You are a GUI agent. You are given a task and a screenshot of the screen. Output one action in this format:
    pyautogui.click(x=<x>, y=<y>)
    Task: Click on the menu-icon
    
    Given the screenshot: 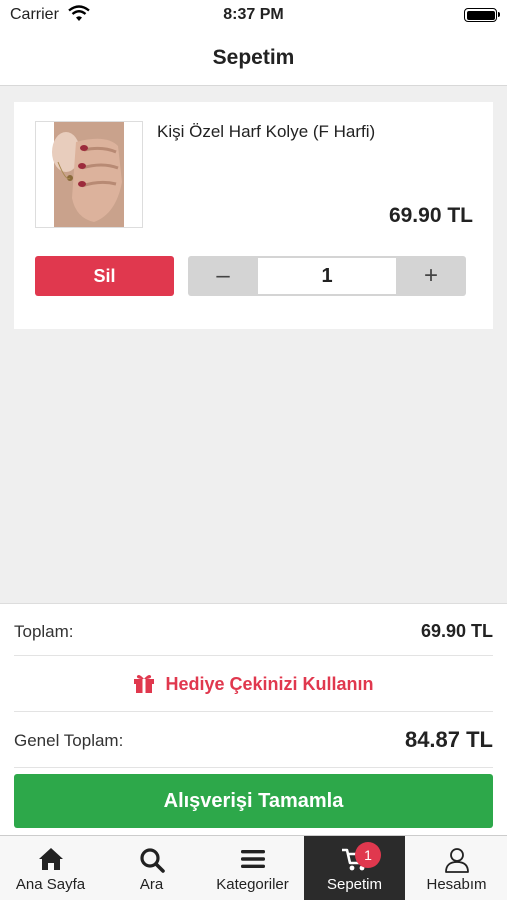 What is the action you would take?
    pyautogui.click(x=252, y=860)
    